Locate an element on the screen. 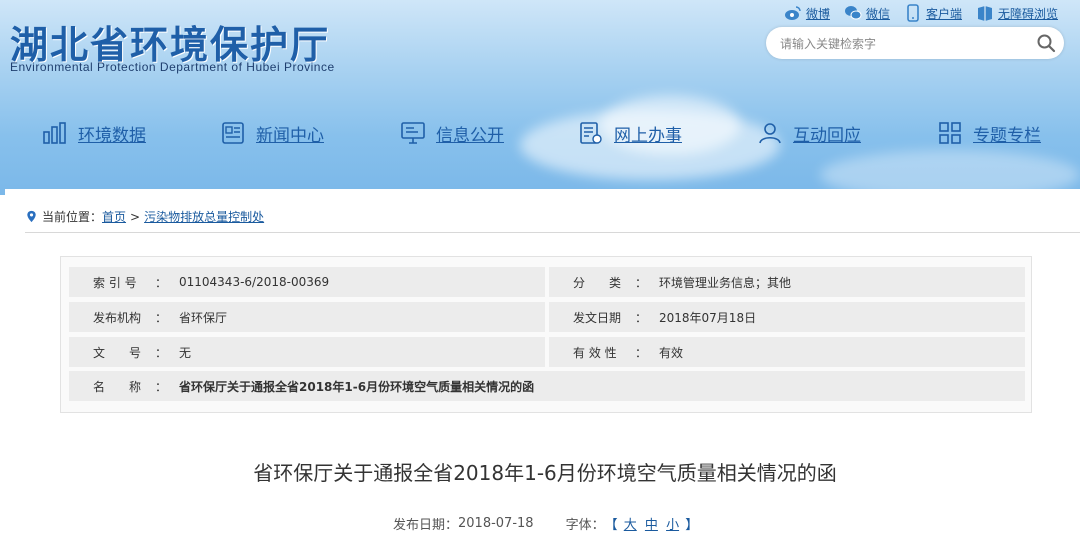 This screenshot has height=549, width=1080. meta-value: 无 is located at coordinates (185, 352).